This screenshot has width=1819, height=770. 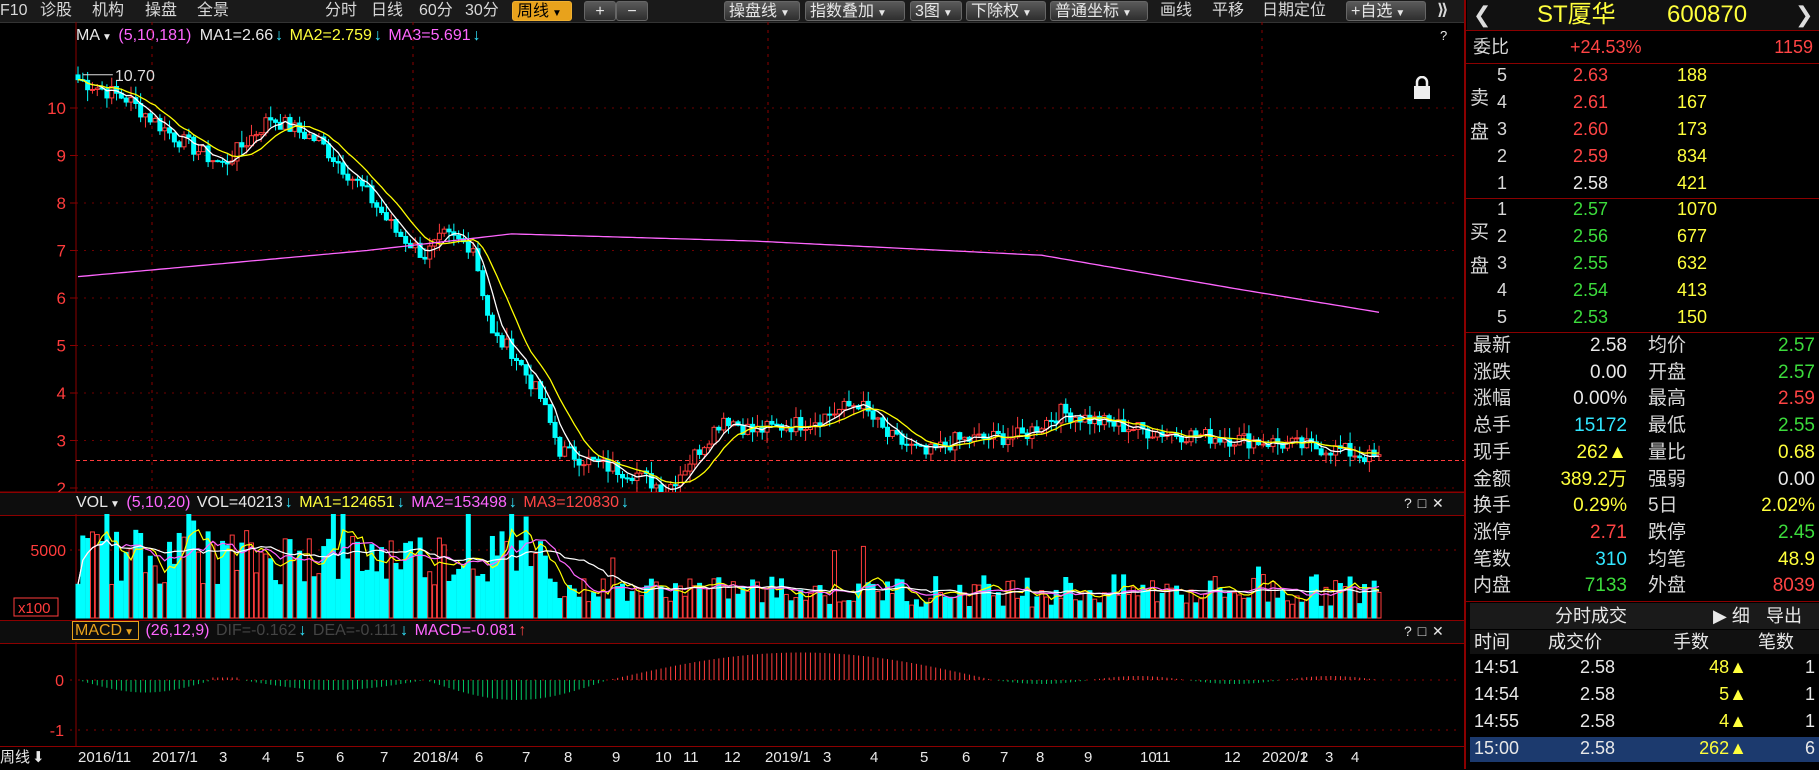 What do you see at coordinates (1644, 722) in the screenshot?
I see `trade-row: 14:55 2.58 4▲ 1` at bounding box center [1644, 722].